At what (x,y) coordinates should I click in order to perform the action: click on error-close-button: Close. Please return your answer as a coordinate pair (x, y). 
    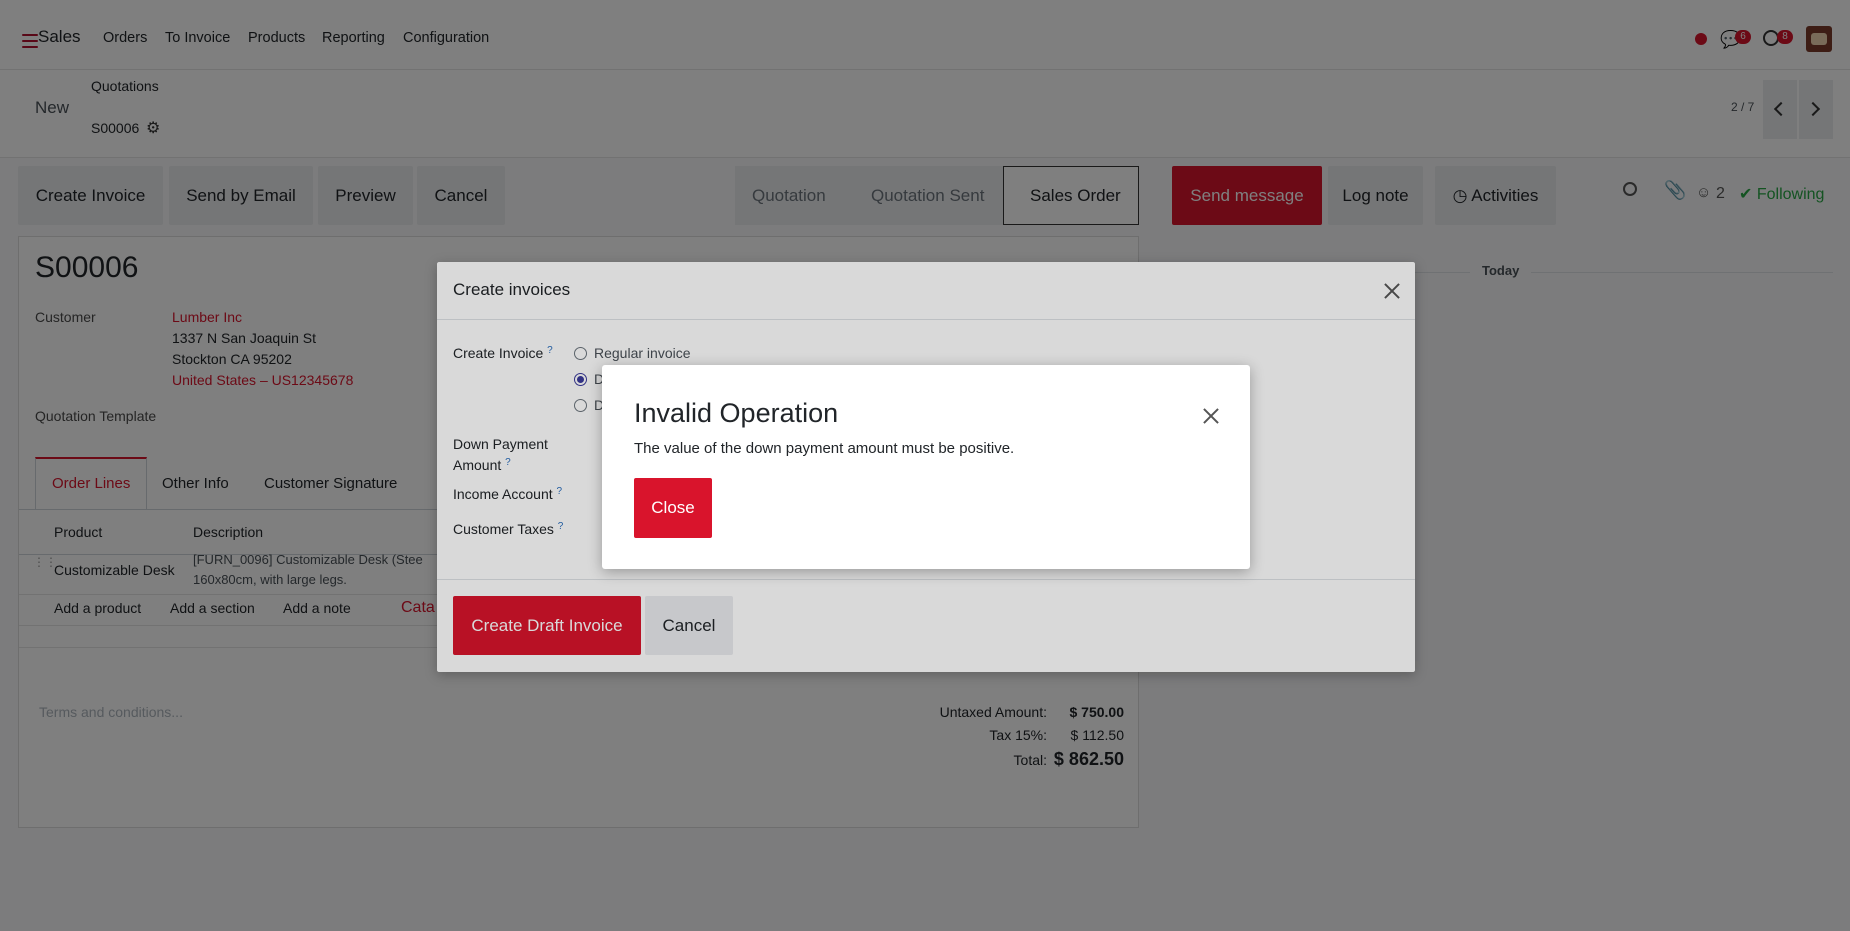
    Looking at the image, I should click on (673, 508).